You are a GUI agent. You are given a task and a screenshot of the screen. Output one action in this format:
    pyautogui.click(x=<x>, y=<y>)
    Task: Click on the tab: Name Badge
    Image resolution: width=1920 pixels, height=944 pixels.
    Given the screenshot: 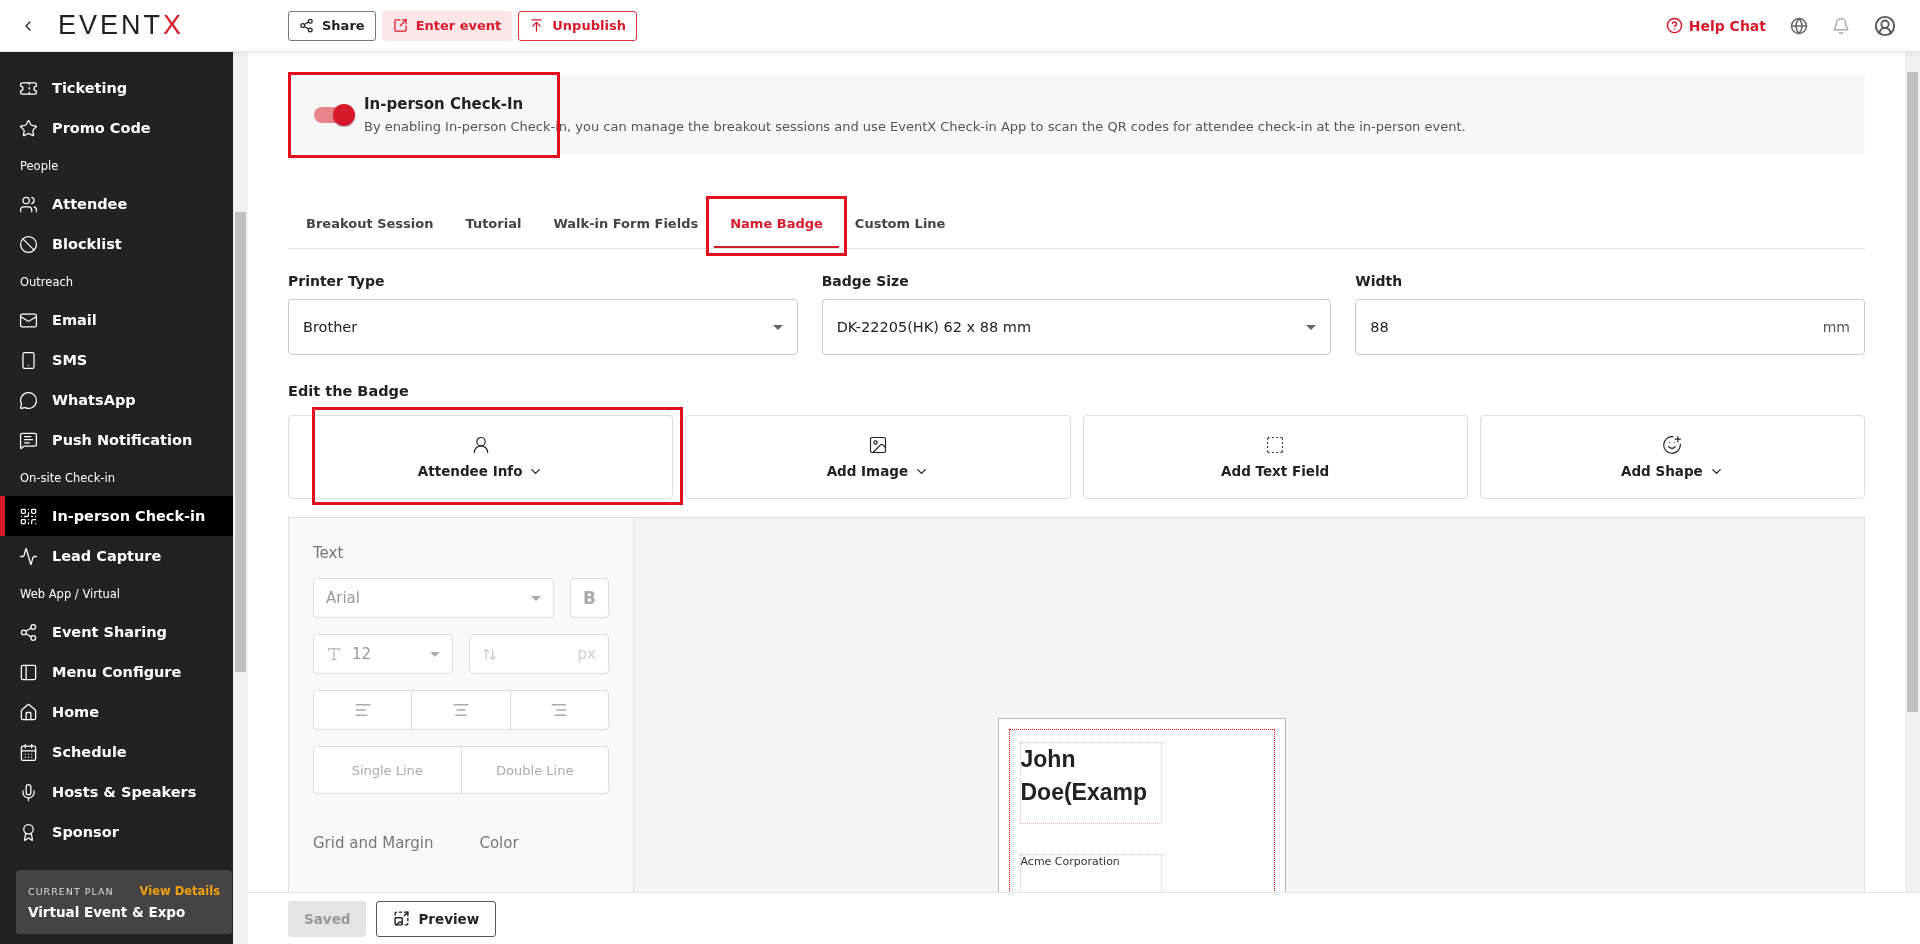 What is the action you would take?
    pyautogui.click(x=776, y=225)
    